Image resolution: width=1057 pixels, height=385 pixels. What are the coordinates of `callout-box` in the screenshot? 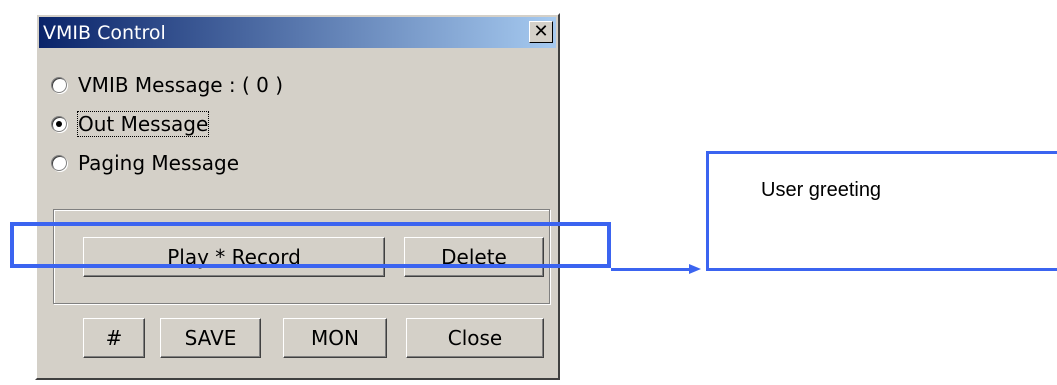 It's located at (881, 211).